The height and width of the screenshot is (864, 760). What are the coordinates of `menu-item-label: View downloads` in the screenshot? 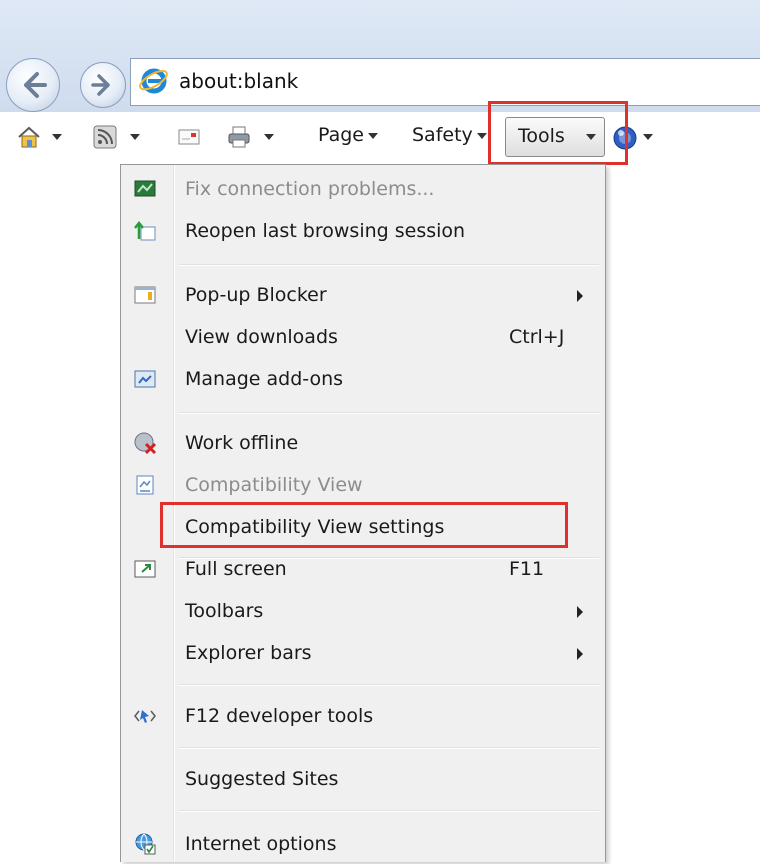 It's located at (261, 337).